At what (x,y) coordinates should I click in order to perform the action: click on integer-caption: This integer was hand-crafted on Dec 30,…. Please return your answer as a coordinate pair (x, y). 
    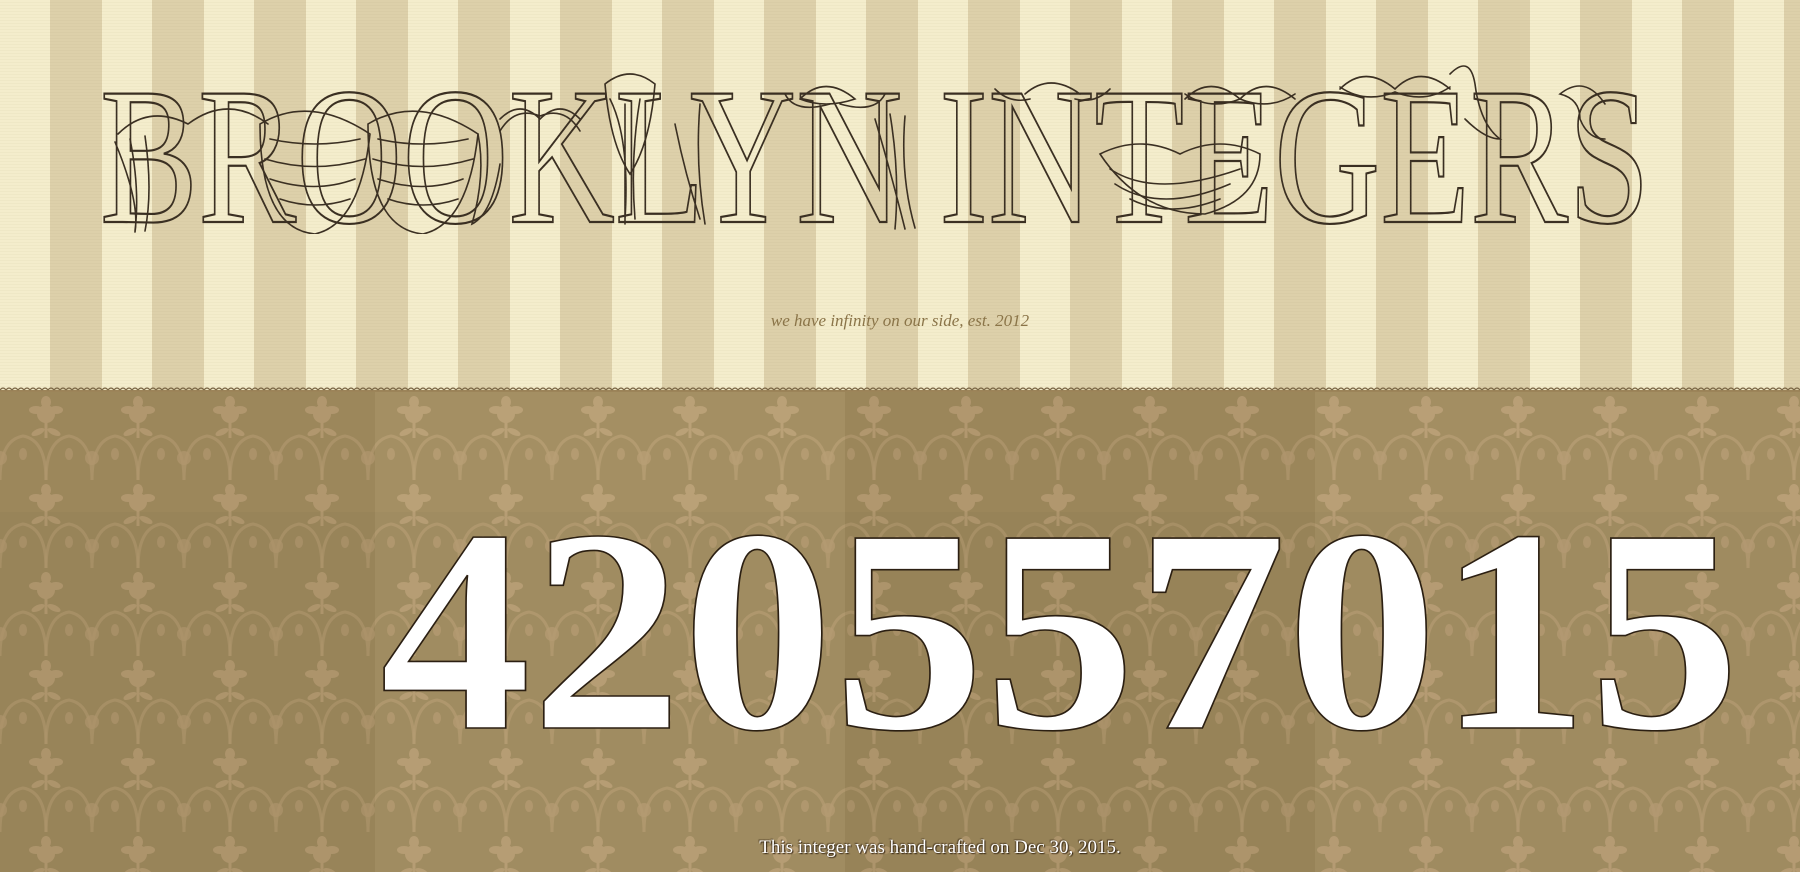
    Looking at the image, I should click on (940, 847).